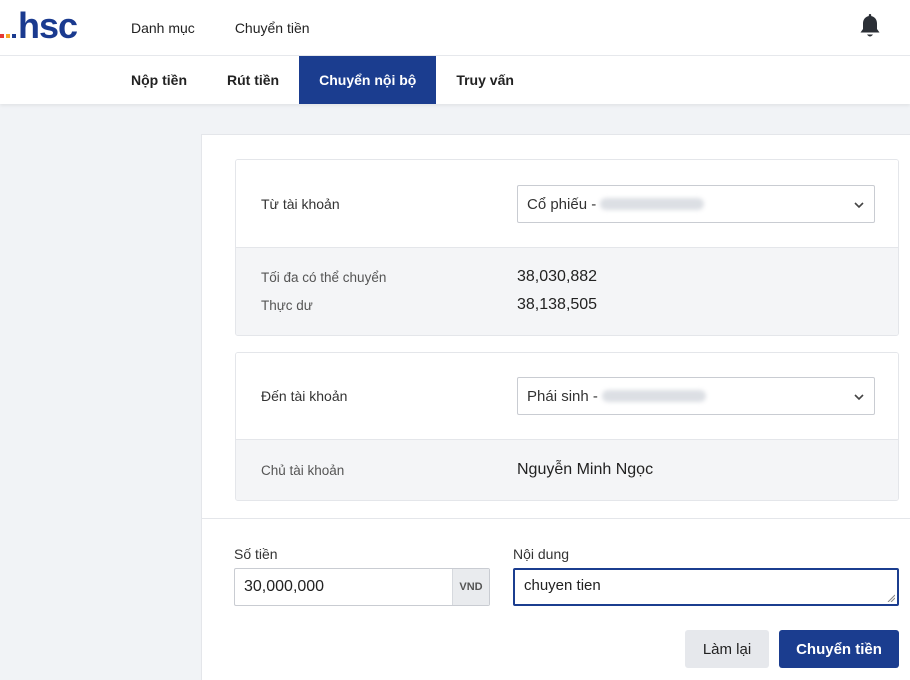 Image resolution: width=910 pixels, height=680 pixels. I want to click on tab-list: Nộp tiền Rút tiền Chuyển nội bộ Truy vấn, so click(322, 80).